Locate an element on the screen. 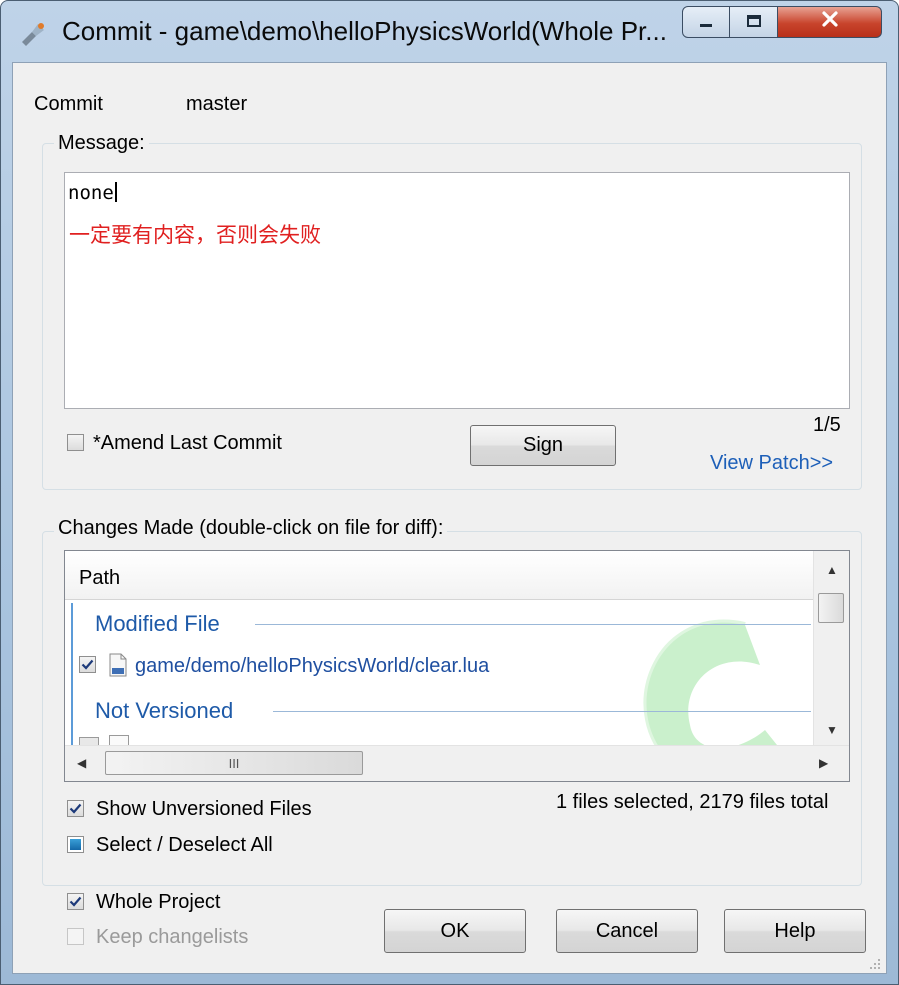  branch-name: master is located at coordinates (217, 104).